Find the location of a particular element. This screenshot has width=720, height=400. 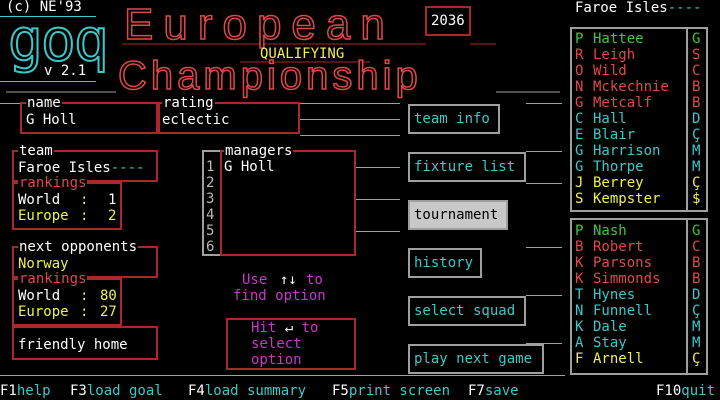

fkey-load-goal: F3load goal is located at coordinates (116, 391).